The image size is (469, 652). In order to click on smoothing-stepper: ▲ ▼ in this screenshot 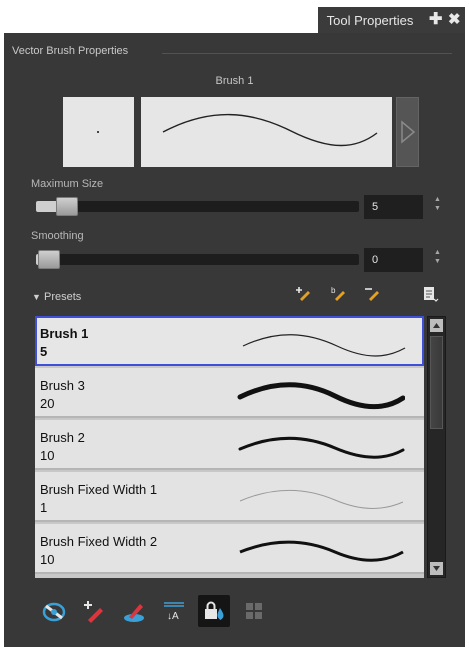, I will do `click(437, 257)`.